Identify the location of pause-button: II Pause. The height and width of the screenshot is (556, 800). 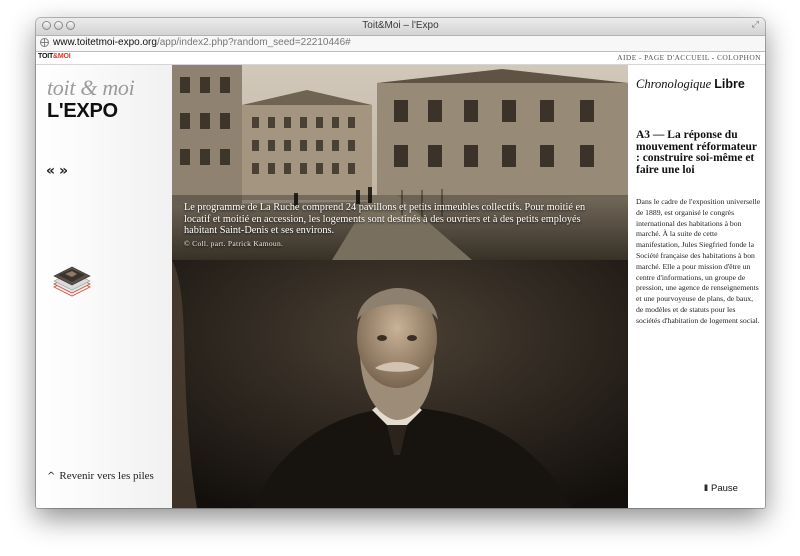
(721, 488).